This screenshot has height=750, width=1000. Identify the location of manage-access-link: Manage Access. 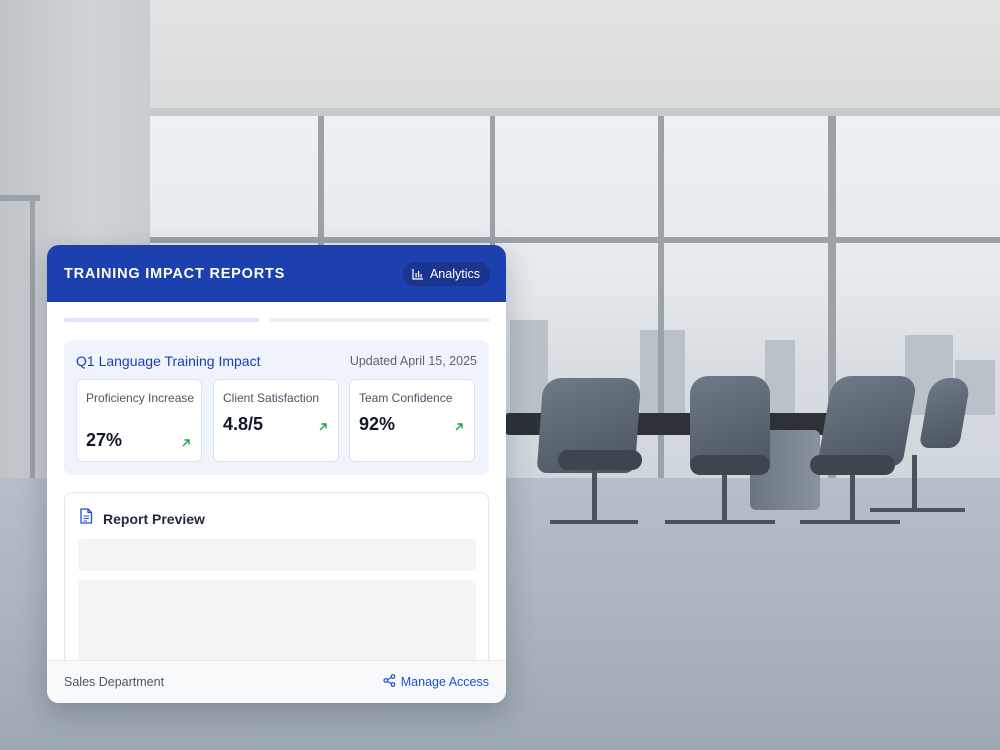
(436, 682).